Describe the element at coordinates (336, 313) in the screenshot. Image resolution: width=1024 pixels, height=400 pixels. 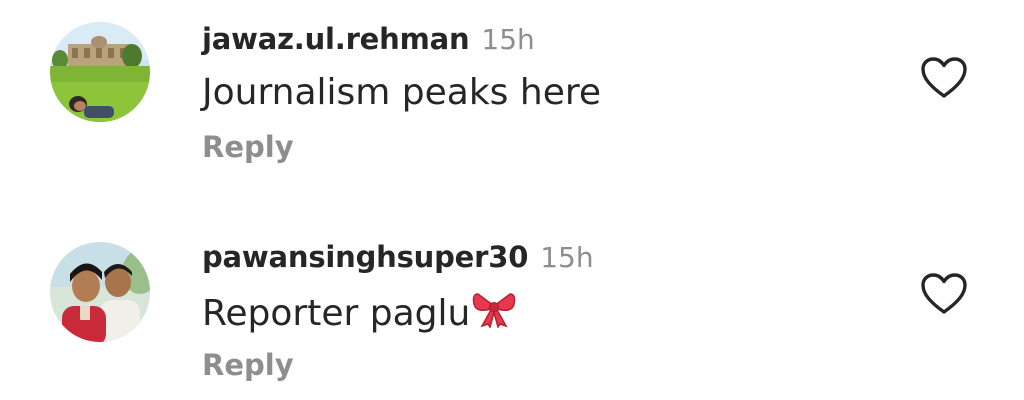
I see `comment-body: Reporter paglu` at that location.